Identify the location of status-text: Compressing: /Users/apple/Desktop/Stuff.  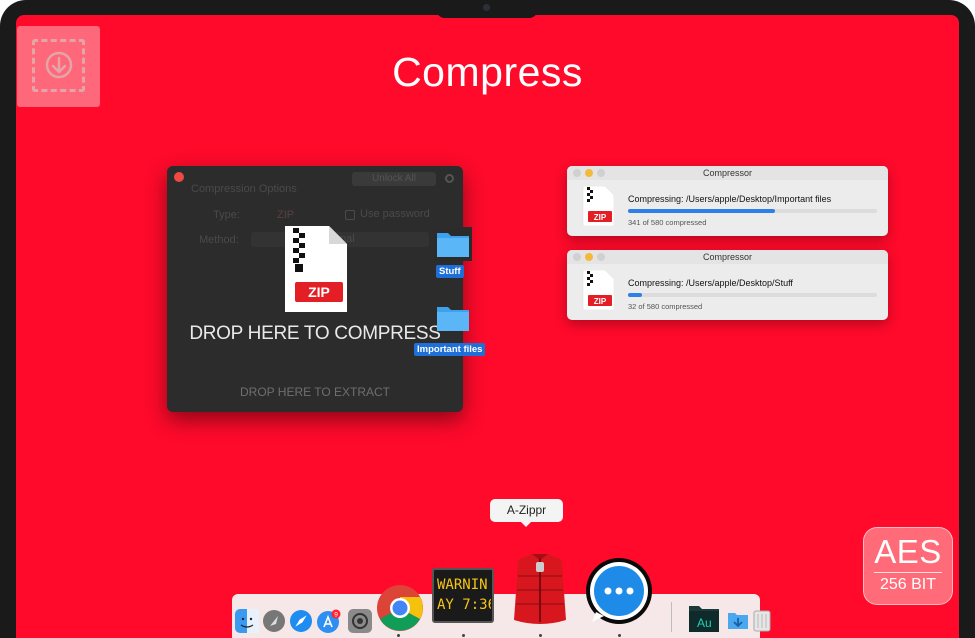
(710, 283).